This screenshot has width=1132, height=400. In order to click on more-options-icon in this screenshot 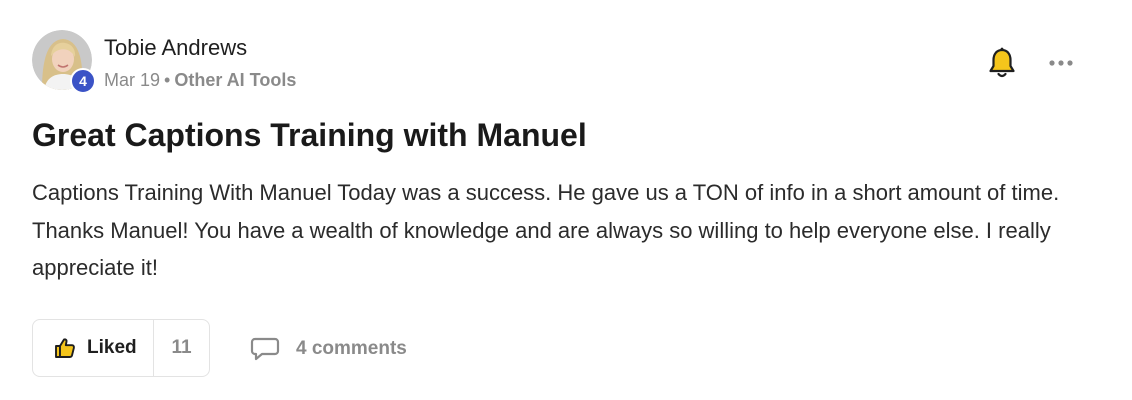, I will do `click(1061, 63)`.